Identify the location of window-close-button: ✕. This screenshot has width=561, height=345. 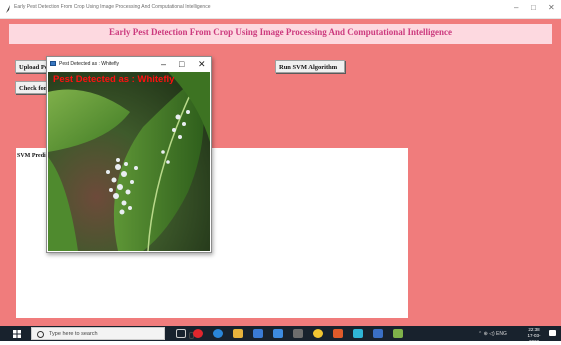
(551, 8).